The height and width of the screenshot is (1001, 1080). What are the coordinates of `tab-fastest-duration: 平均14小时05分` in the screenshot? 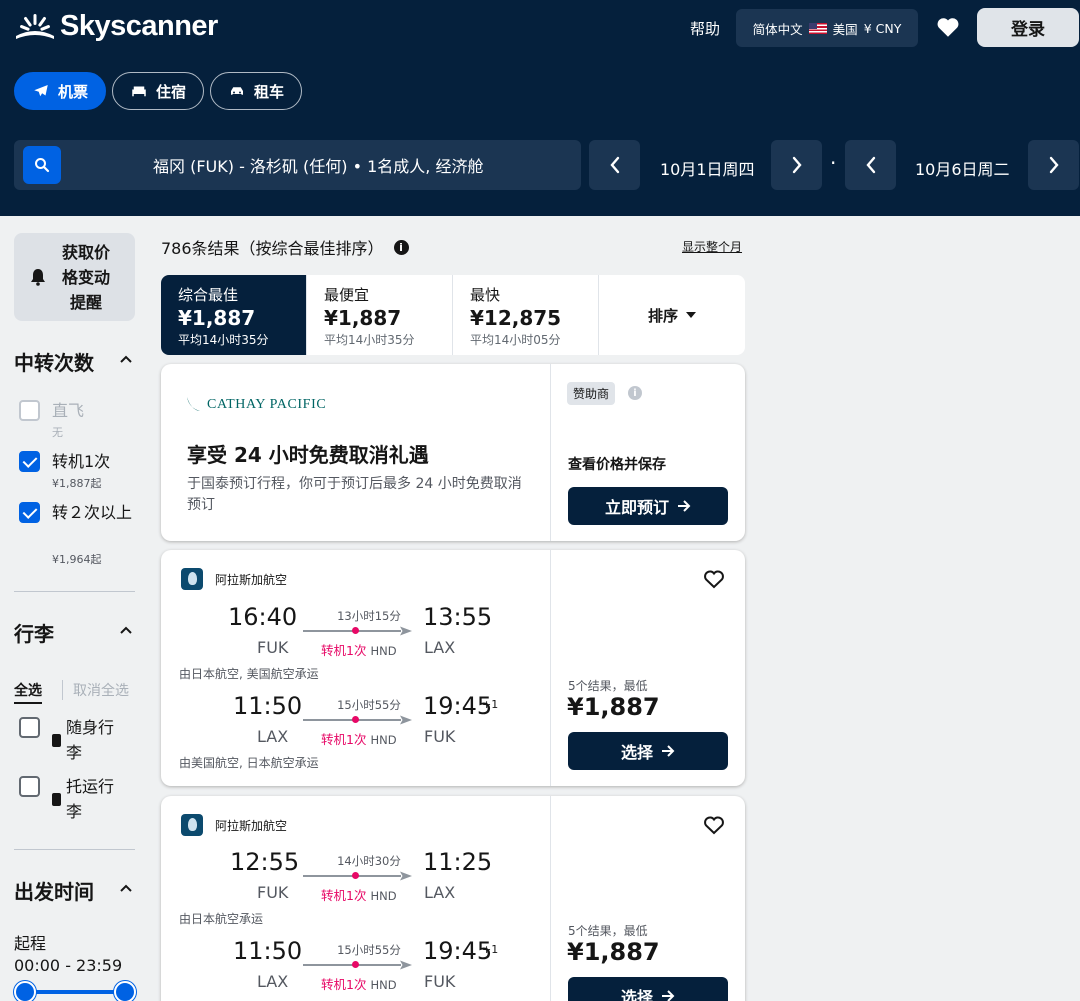 It's located at (515, 340).